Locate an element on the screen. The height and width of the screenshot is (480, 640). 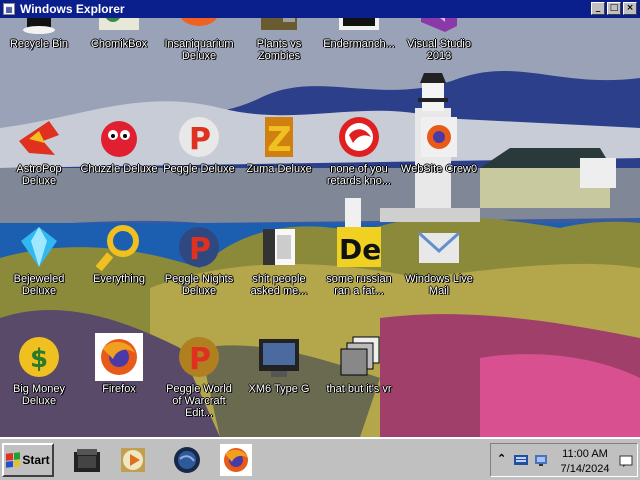
taskbar-explorer-button is located at coordinates (87, 460).